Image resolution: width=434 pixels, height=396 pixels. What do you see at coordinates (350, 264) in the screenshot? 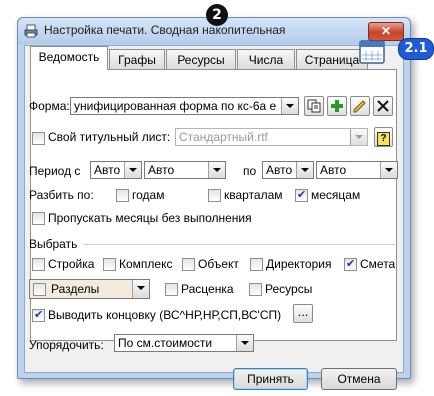
I see `select-smeta-checkbox` at bounding box center [350, 264].